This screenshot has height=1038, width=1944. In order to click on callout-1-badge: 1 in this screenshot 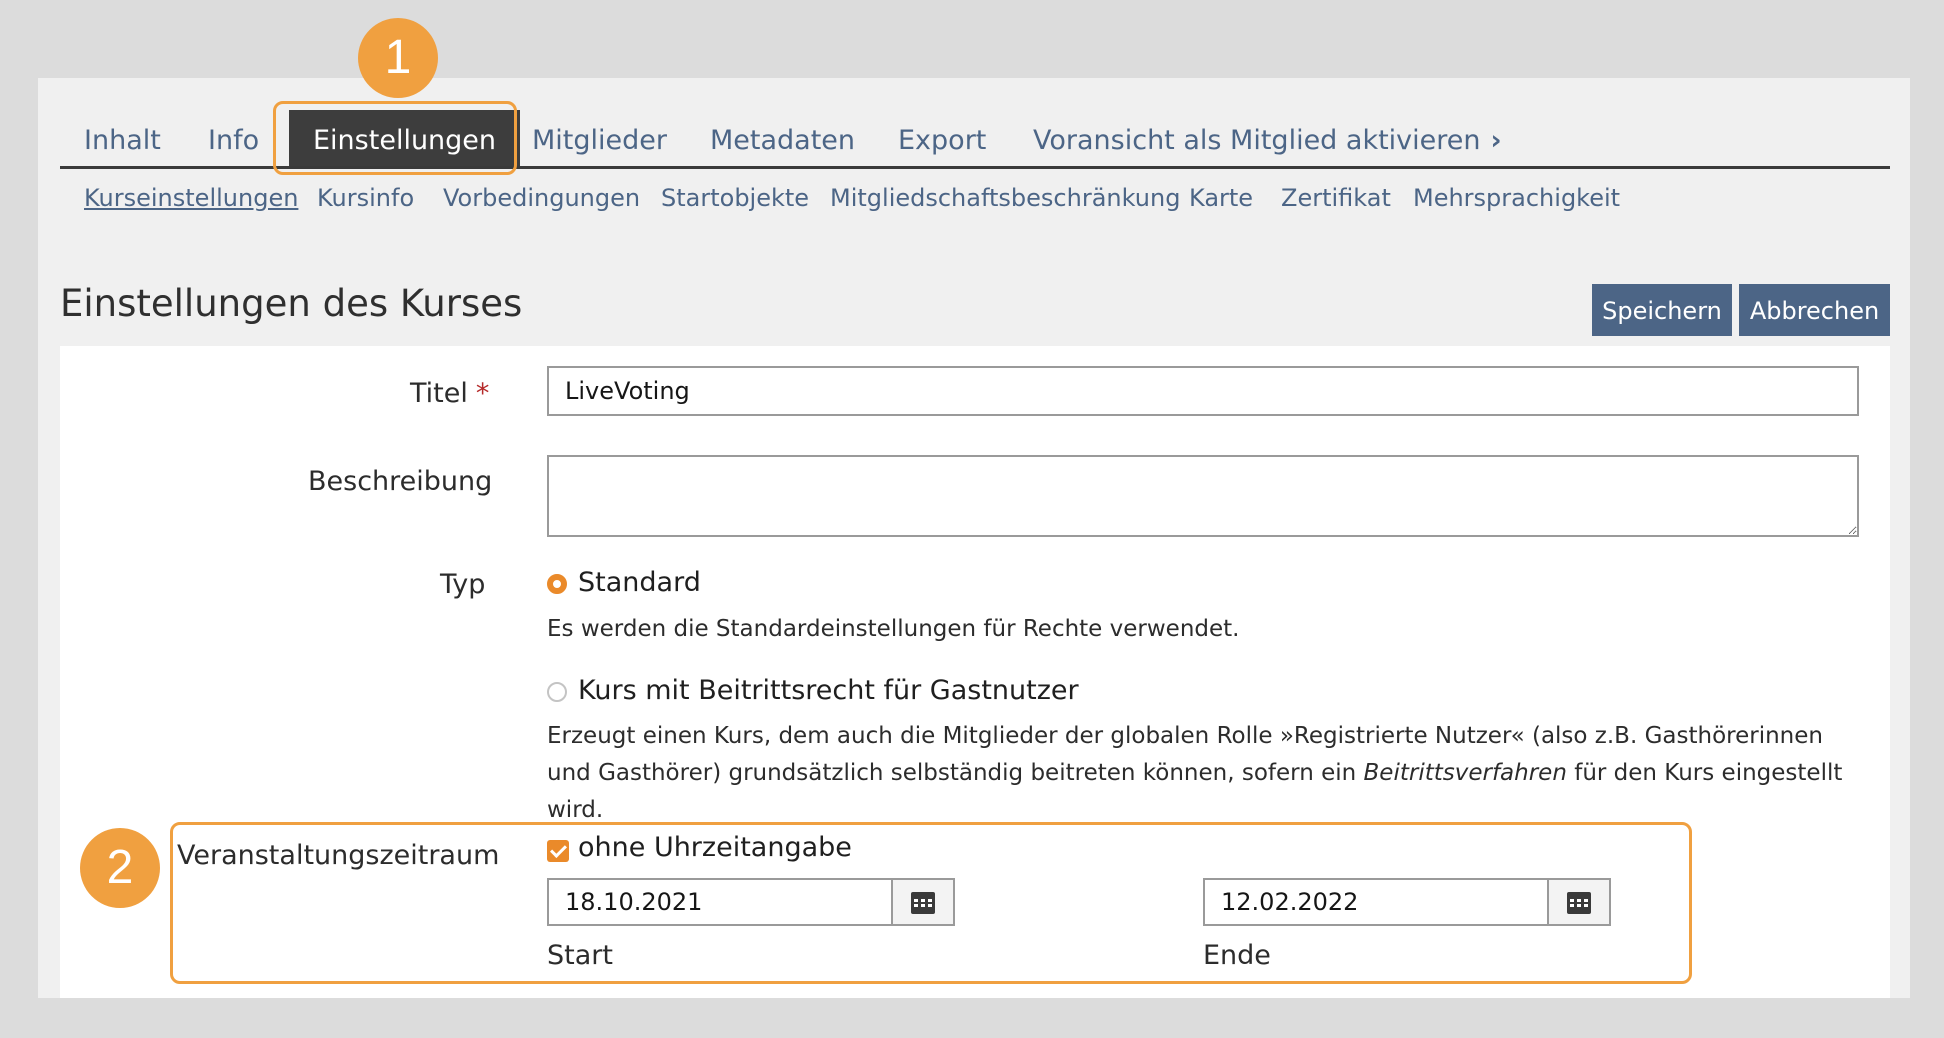, I will do `click(398, 58)`.